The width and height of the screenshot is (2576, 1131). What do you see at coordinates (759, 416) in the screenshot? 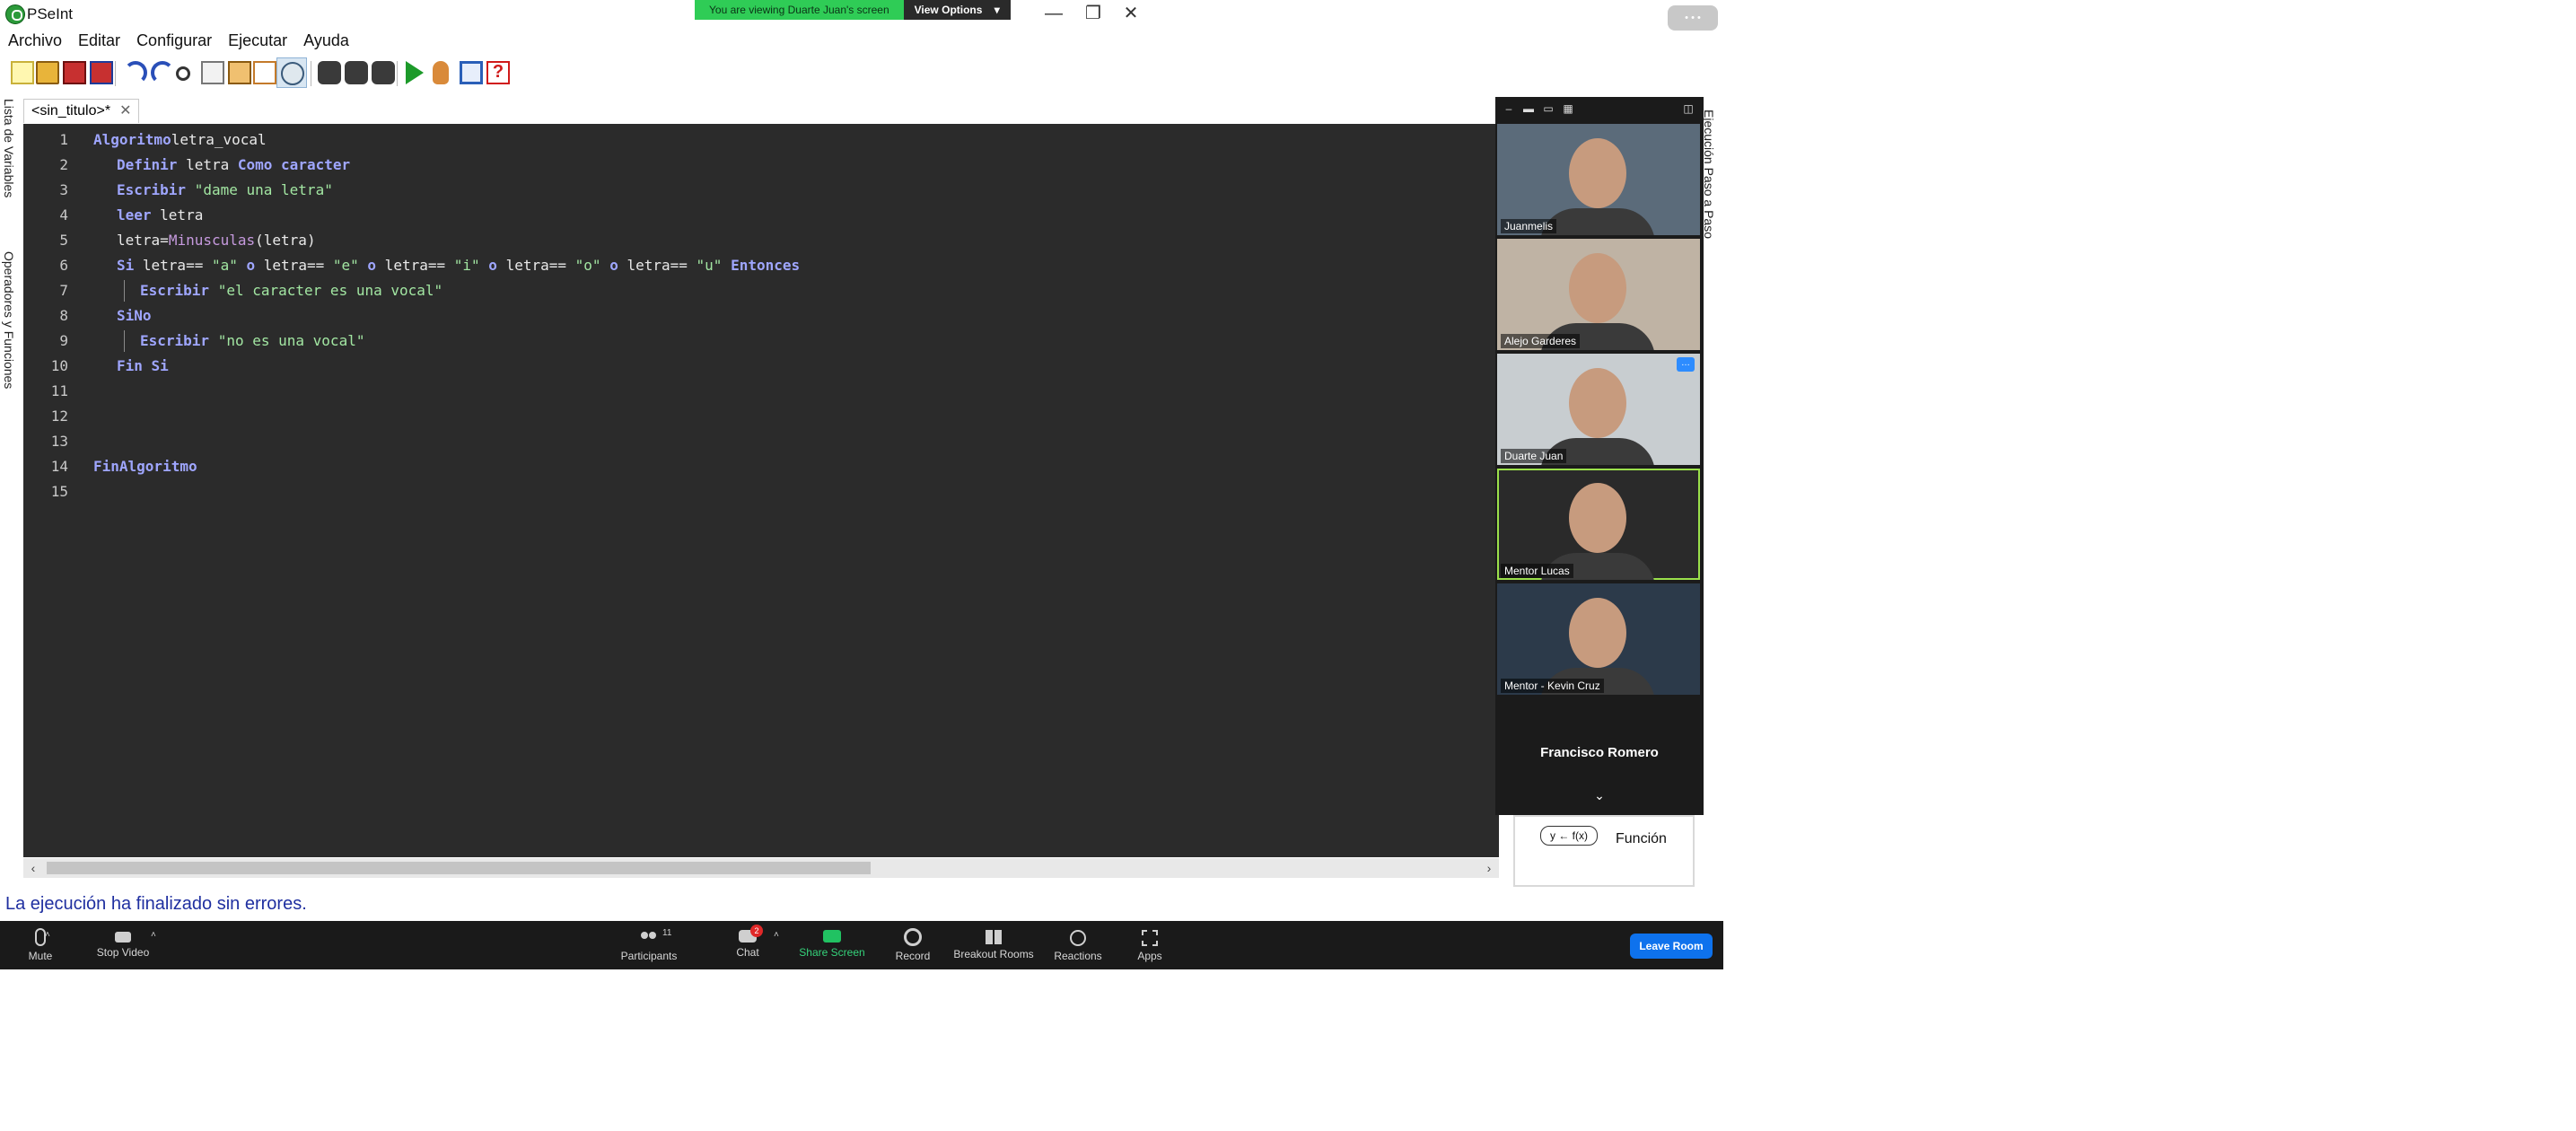
I see `code-line: 12` at bounding box center [759, 416].